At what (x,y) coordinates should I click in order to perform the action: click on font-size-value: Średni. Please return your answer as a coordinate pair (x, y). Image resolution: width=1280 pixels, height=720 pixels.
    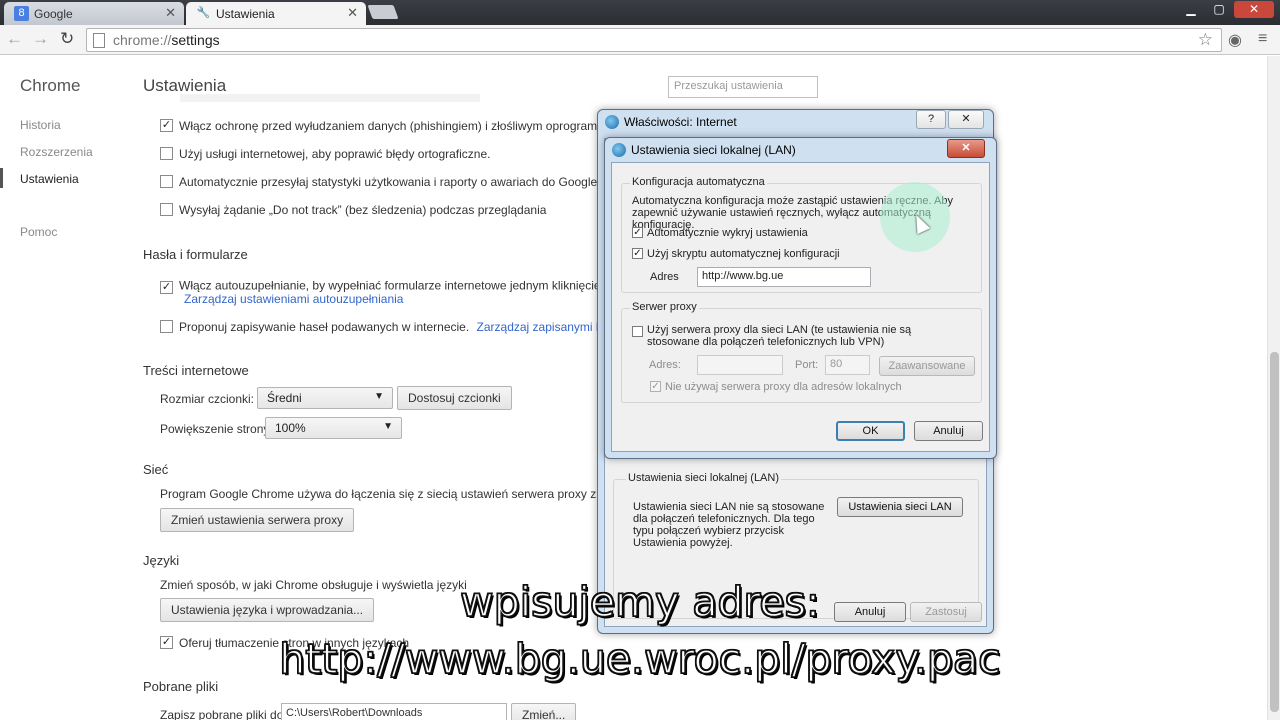
    Looking at the image, I should click on (284, 398).